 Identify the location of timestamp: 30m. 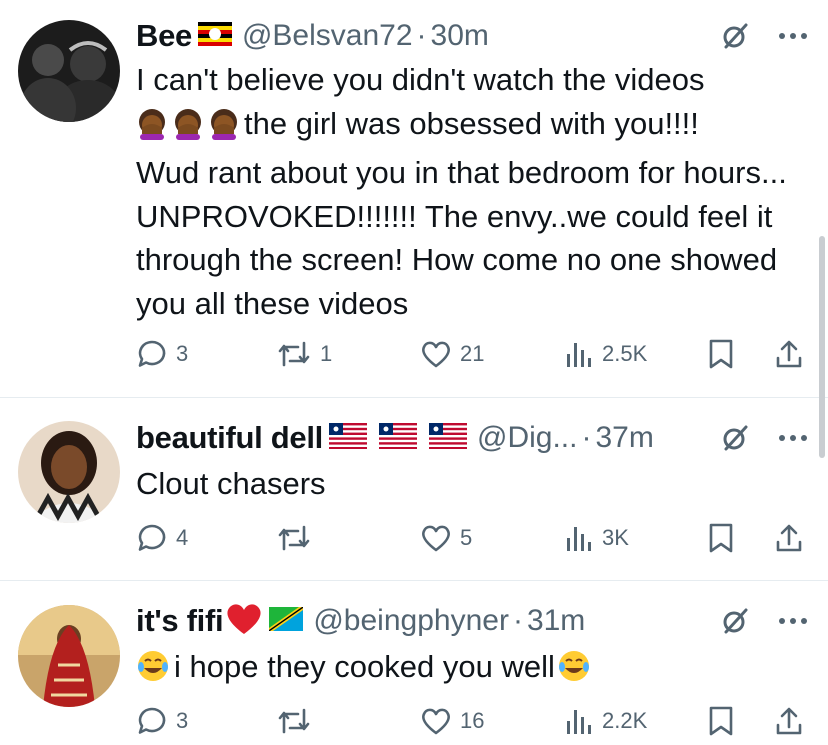
(460, 36).